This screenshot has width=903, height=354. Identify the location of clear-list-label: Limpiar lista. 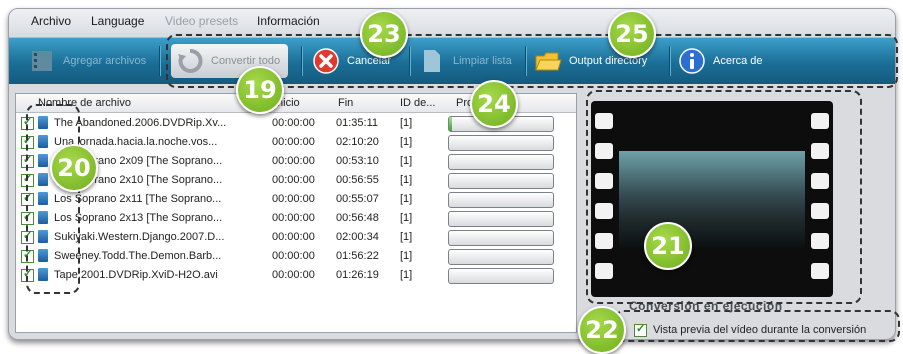
(482, 61).